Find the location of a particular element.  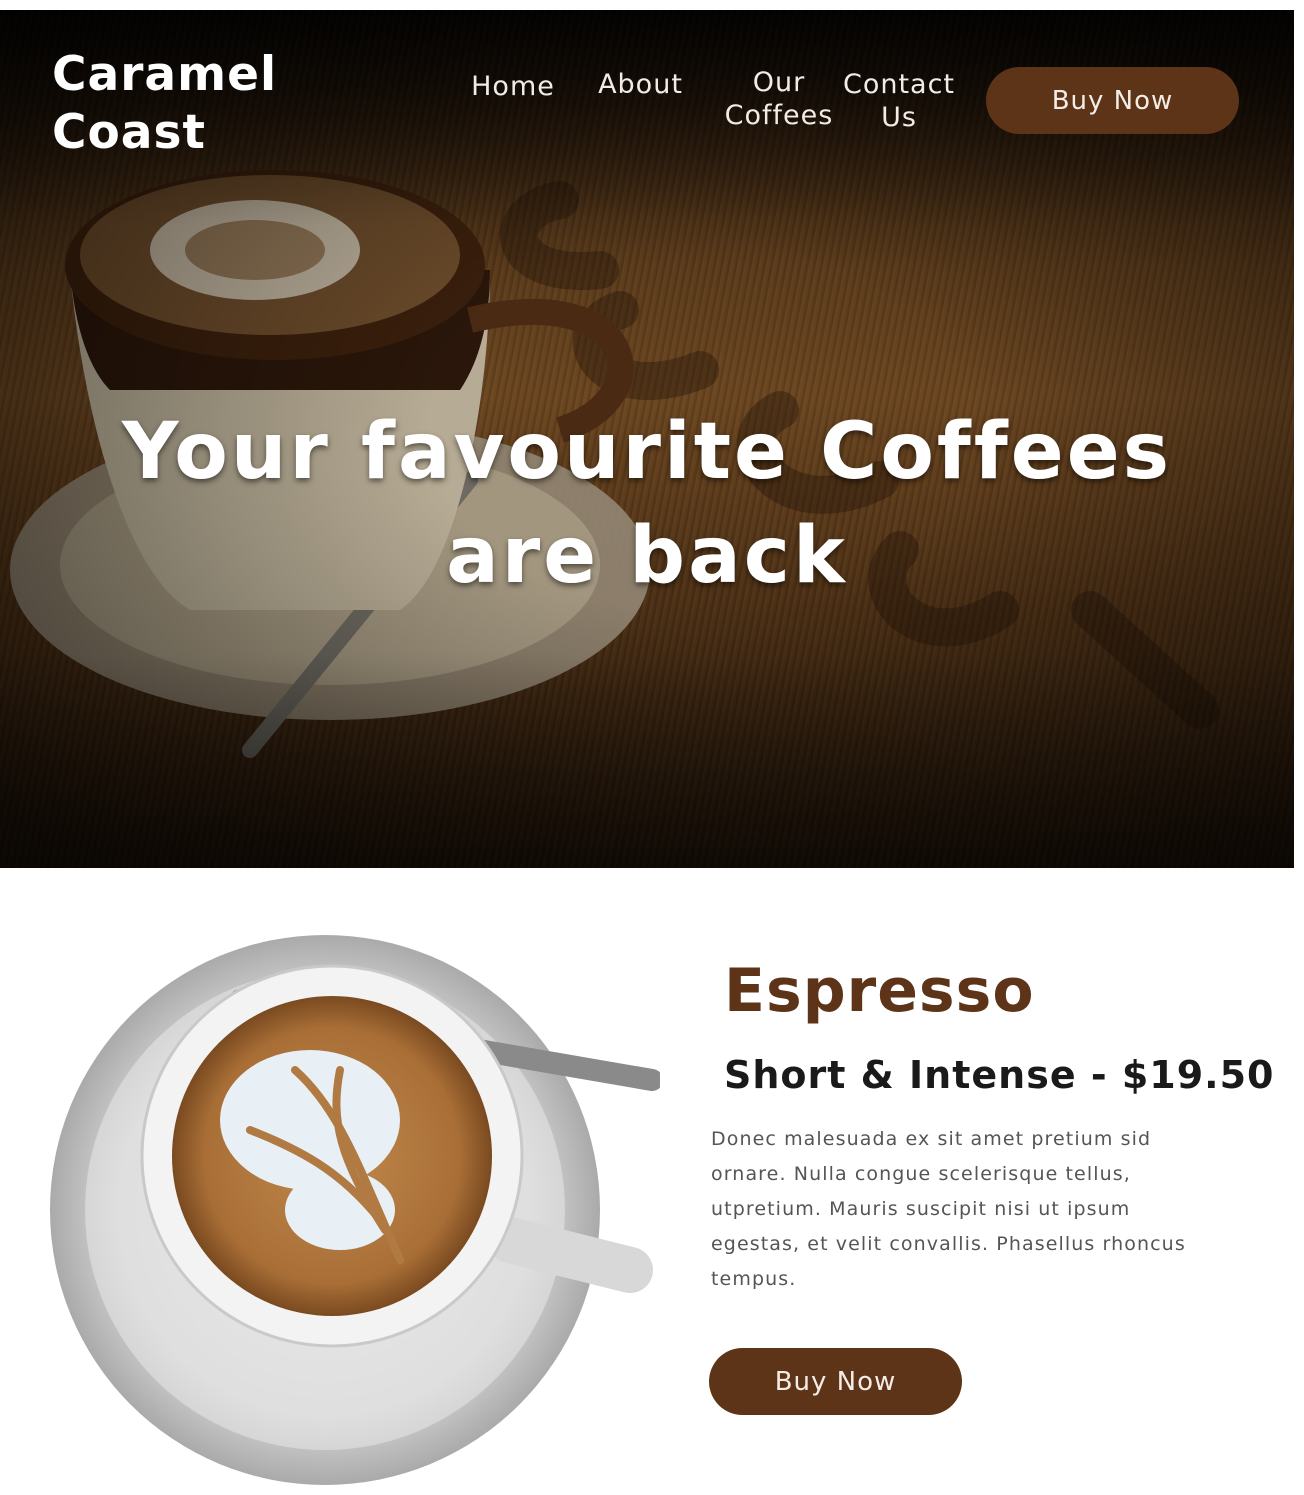

brand-logo: Caramel Coast is located at coordinates (182, 104).